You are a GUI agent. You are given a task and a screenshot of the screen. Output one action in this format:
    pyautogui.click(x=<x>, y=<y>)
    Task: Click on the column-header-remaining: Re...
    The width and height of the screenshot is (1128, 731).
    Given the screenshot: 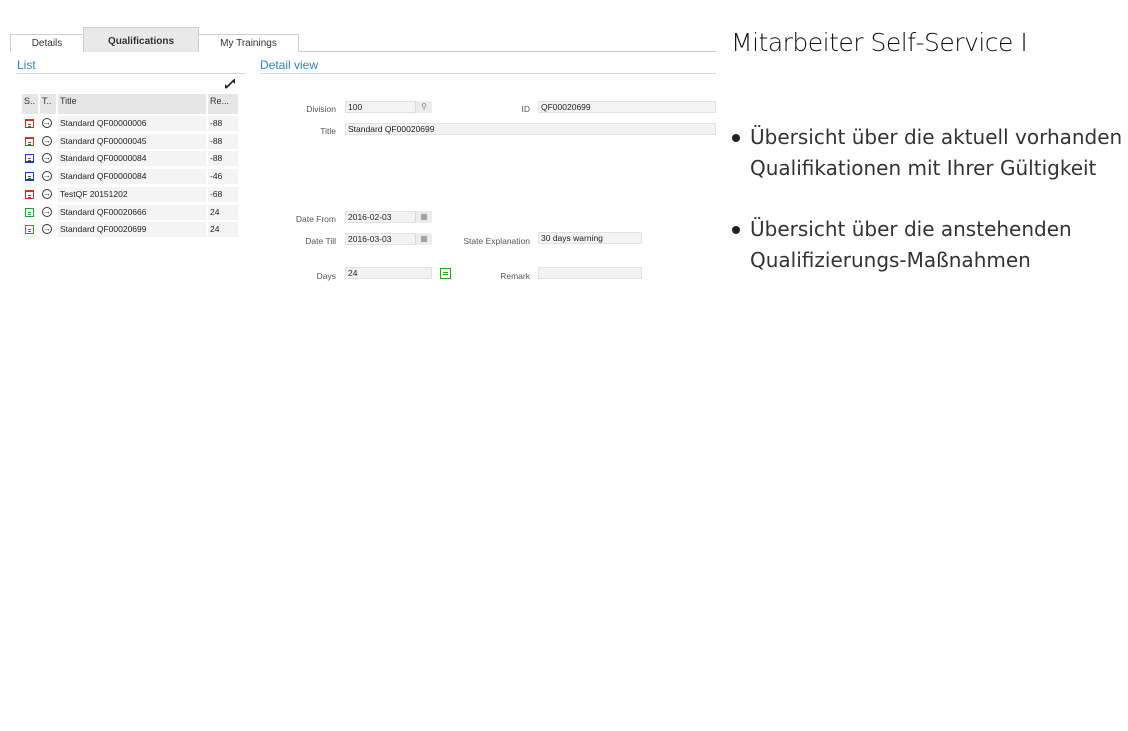 What is the action you would take?
    pyautogui.click(x=223, y=104)
    